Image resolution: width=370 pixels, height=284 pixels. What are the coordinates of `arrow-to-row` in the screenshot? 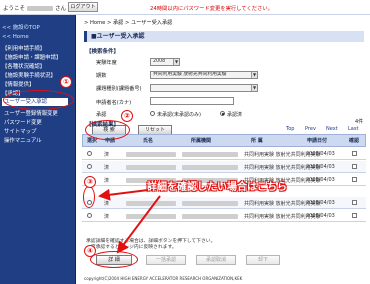 It's located at (123, 194).